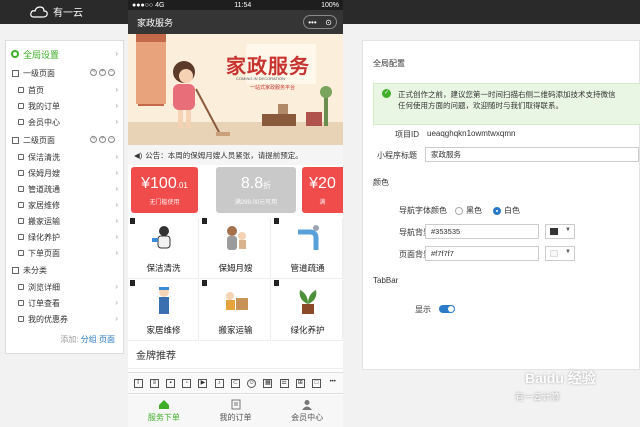  Describe the element at coordinates (138, 155) in the screenshot. I see `speaker-icon: ◀)` at that location.